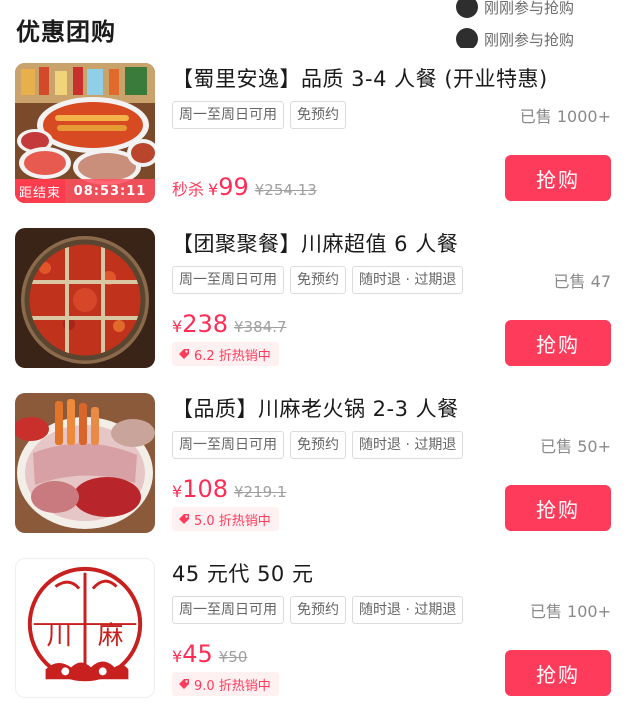 The image size is (631, 723). What do you see at coordinates (315, 408) in the screenshot?
I see `deal-title: 【品质】川麻老火锅 2-3 人餐` at bounding box center [315, 408].